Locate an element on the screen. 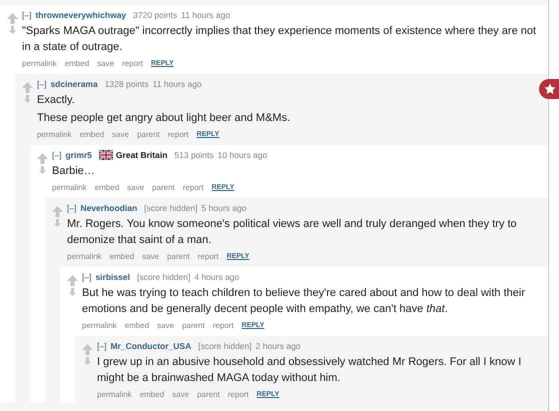 This screenshot has height=411, width=559. score-text: 1328 points is located at coordinates (126, 84).